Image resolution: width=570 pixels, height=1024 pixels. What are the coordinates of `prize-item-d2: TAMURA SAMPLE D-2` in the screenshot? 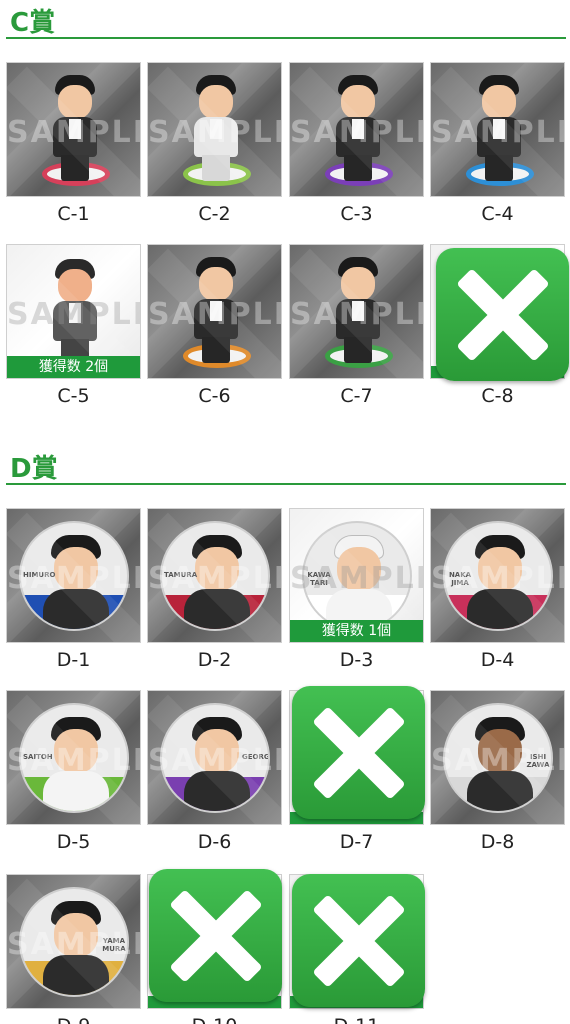 It's located at (214, 589).